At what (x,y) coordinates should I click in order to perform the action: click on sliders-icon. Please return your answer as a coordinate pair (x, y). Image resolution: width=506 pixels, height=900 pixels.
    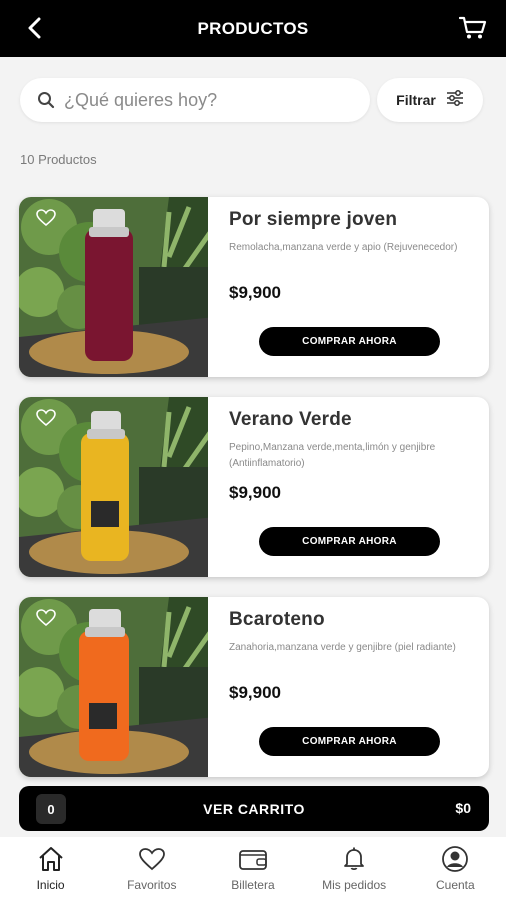
    Looking at the image, I should click on (455, 100).